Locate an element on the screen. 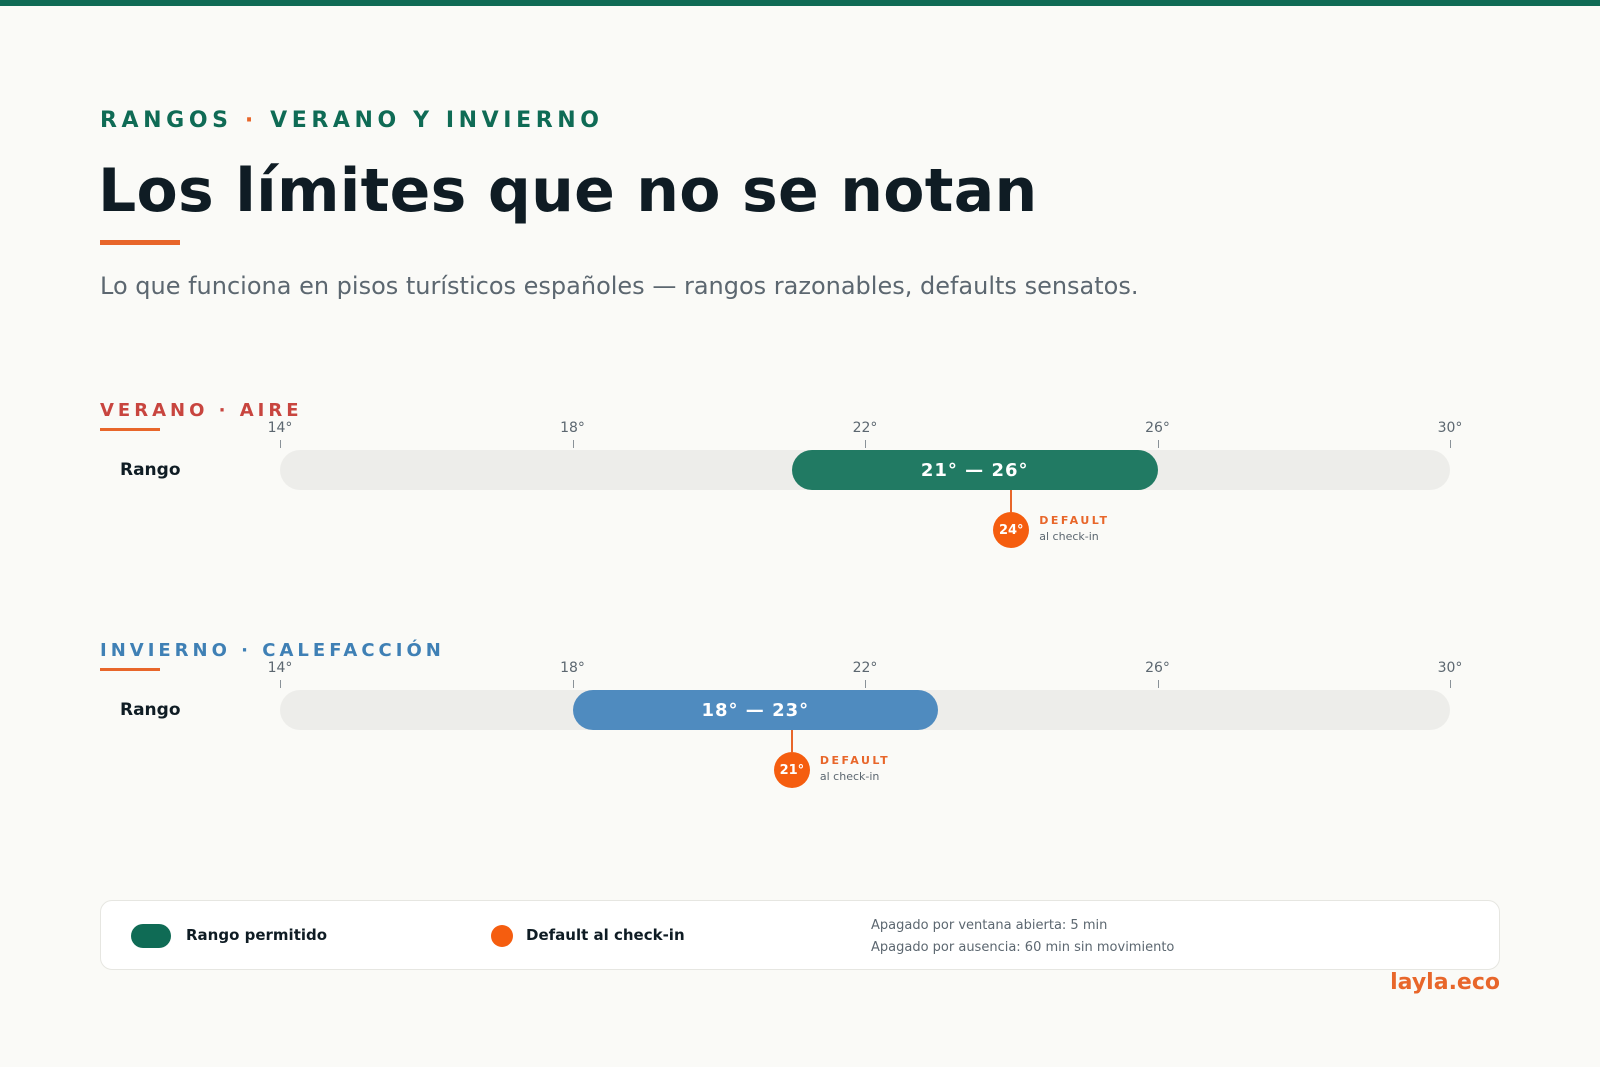 The image size is (1600, 1067). range-bar: 18° — 23° is located at coordinates (755, 710).